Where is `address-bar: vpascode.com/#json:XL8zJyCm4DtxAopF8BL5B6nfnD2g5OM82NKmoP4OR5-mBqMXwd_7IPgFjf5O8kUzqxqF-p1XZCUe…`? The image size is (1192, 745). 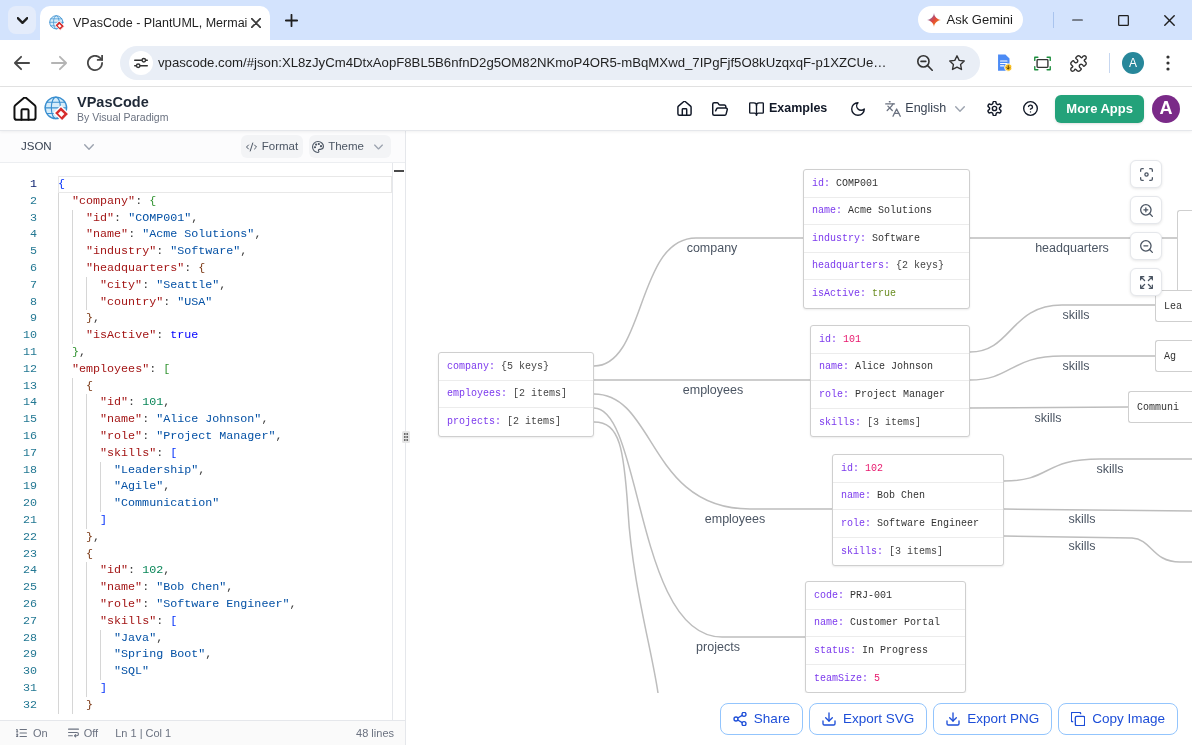 address-bar: vpascode.com/#json:XL8zJyCm4DtxAopF8BL5B6nfnD2g5OM82NKmoP4OR5-mBqMXwd_7IPgFjf5O8kUzqxqF-p1XZCUe… is located at coordinates (550, 63).